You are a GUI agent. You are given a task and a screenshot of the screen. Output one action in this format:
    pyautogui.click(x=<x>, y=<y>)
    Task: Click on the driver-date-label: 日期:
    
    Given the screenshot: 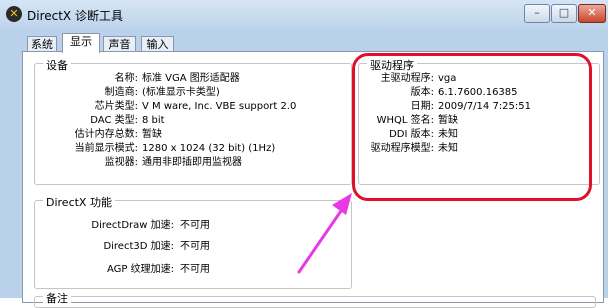 What is the action you would take?
    pyautogui.click(x=422, y=106)
    